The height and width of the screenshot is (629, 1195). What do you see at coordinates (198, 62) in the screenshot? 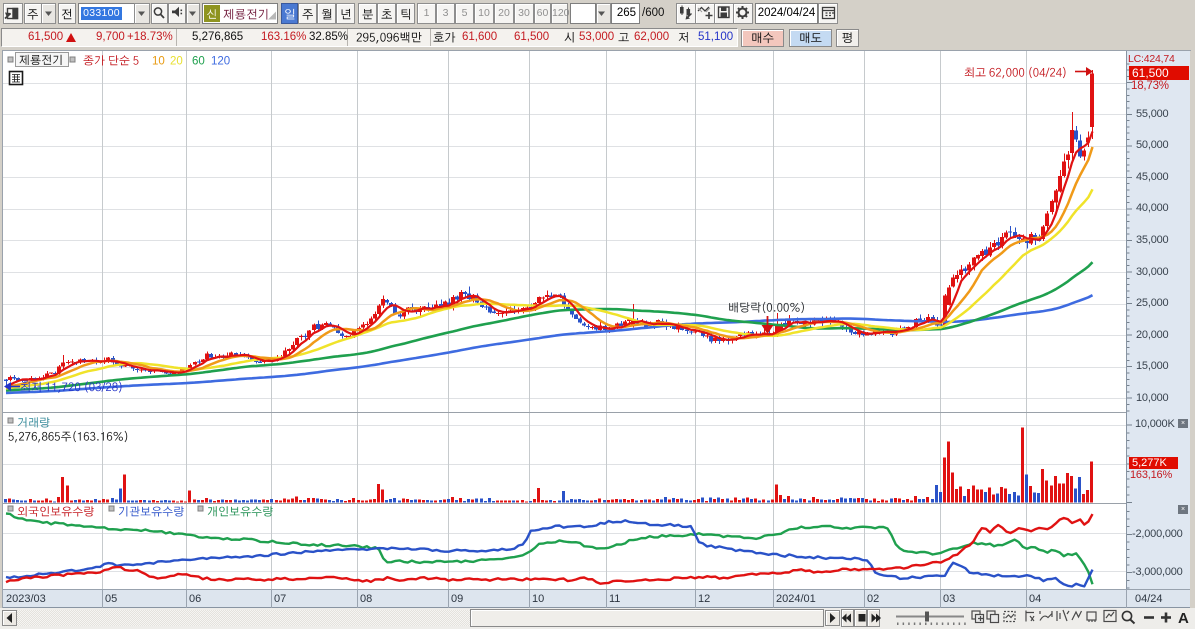
I see `svg-text: 60` at bounding box center [198, 62].